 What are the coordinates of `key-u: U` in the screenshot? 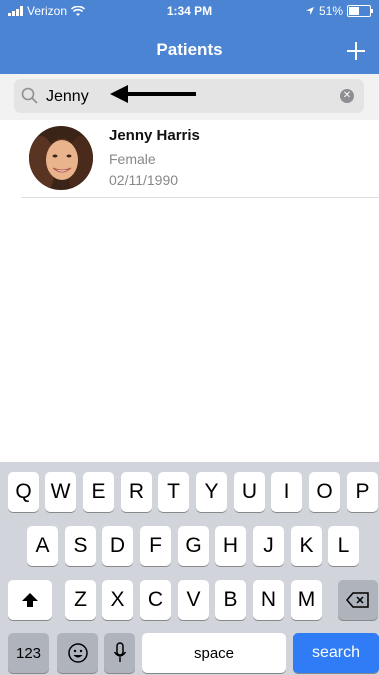 It's located at (249, 492).